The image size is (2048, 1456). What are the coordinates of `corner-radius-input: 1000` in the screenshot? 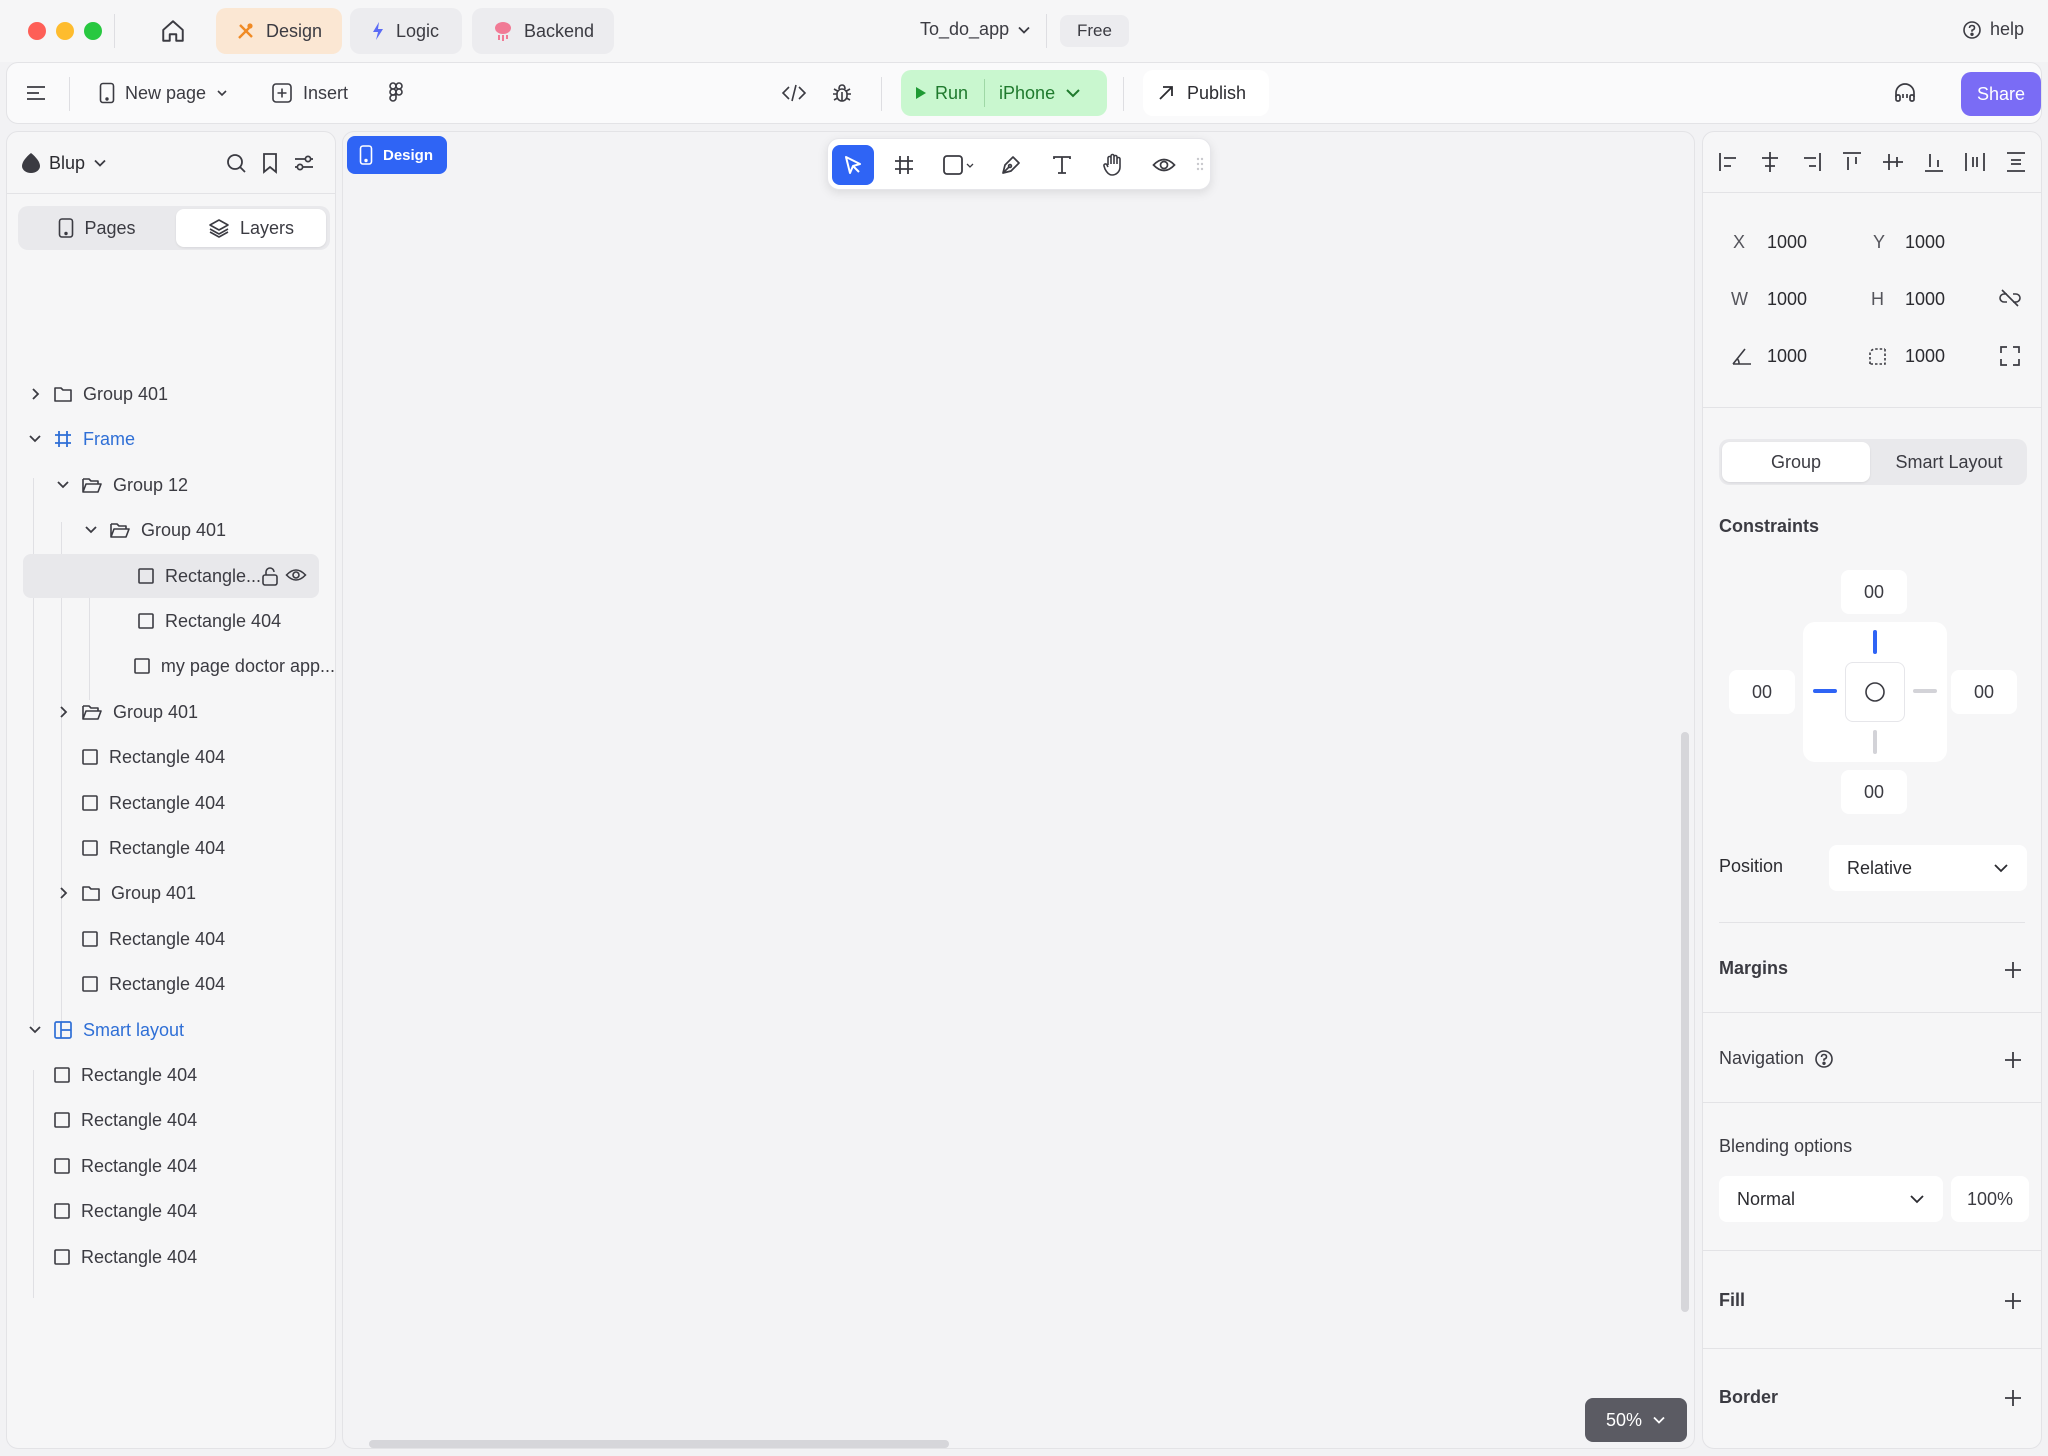 It's located at (1925, 356).